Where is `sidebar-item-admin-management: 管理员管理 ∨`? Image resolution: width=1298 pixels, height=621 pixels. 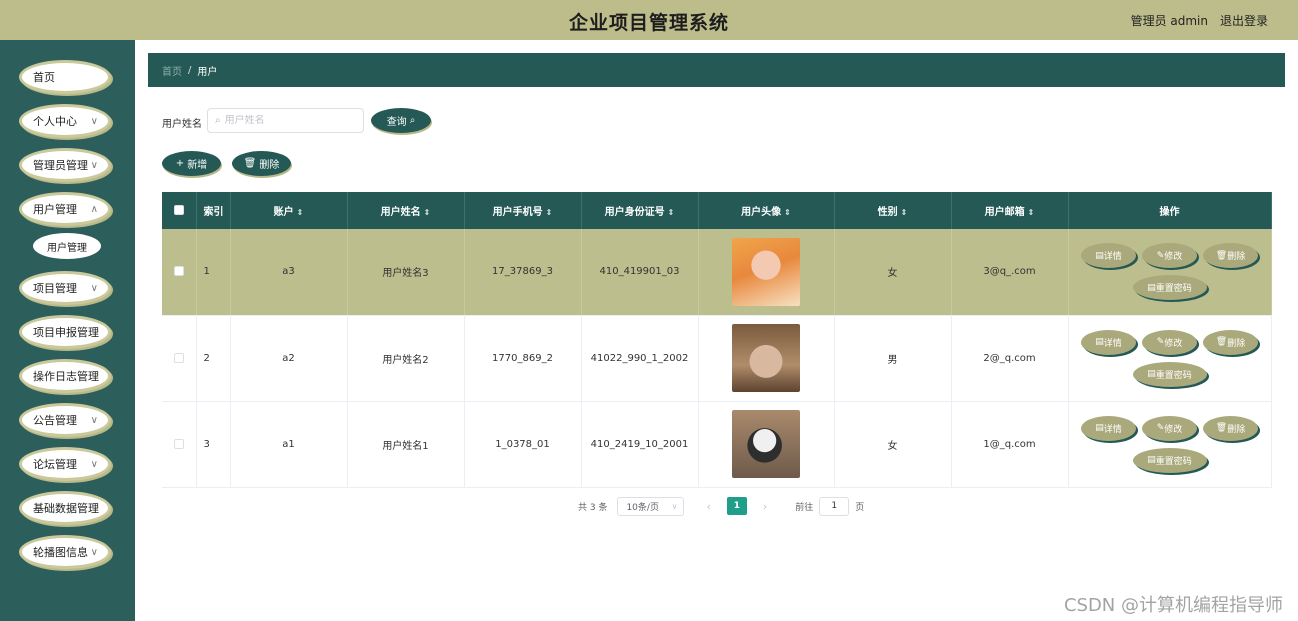 sidebar-item-admin-management: 管理员管理 ∨ is located at coordinates (65, 165).